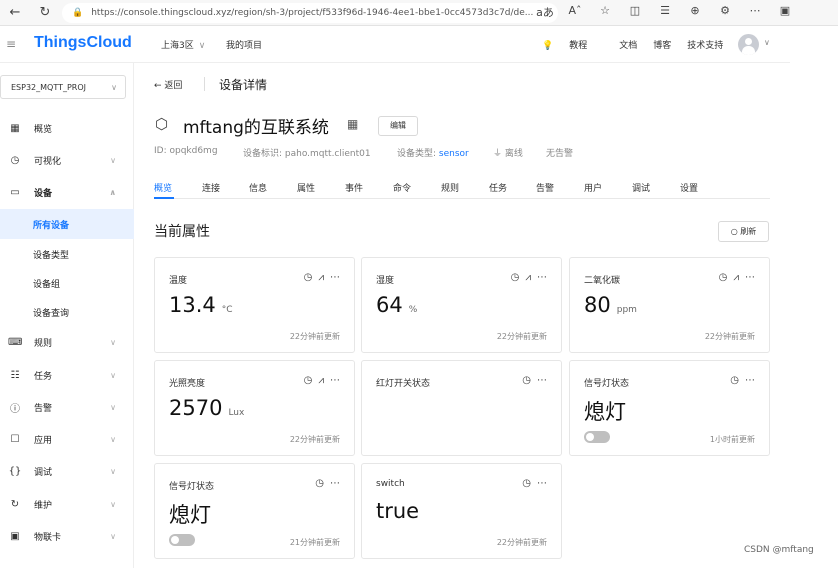 Image resolution: width=838 pixels, height=568 pixels. What do you see at coordinates (43, 440) in the screenshot?
I see `sidebar-item-label: 应用` at bounding box center [43, 440].